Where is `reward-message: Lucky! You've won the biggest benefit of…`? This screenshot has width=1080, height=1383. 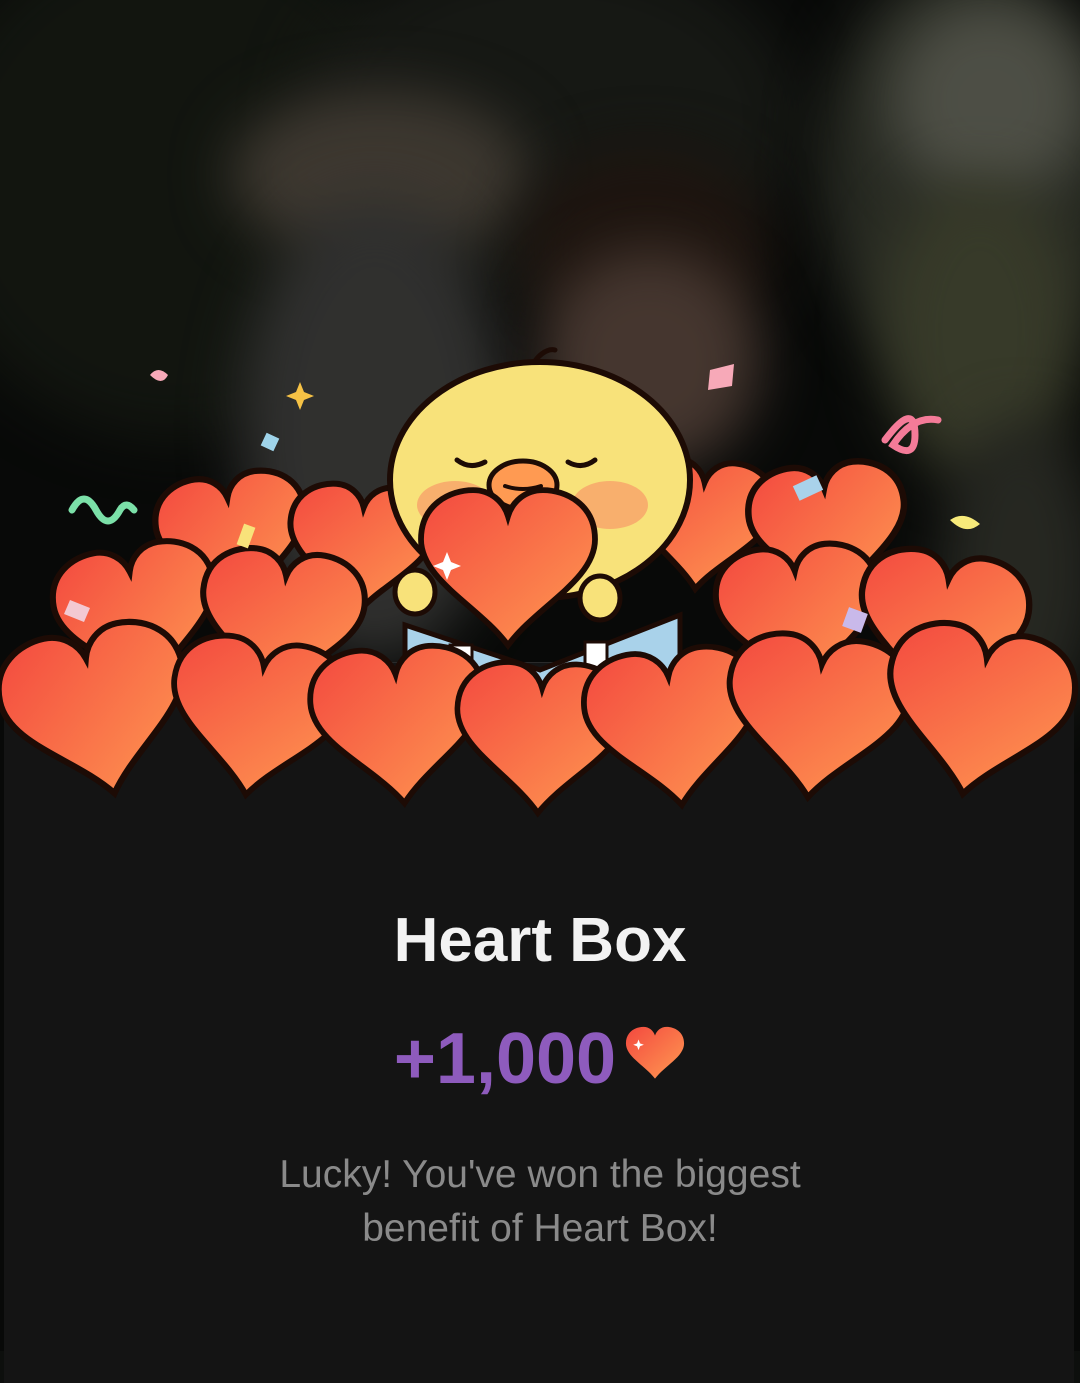 reward-message: Lucky! You've won the biggest benefit of… is located at coordinates (540, 1202).